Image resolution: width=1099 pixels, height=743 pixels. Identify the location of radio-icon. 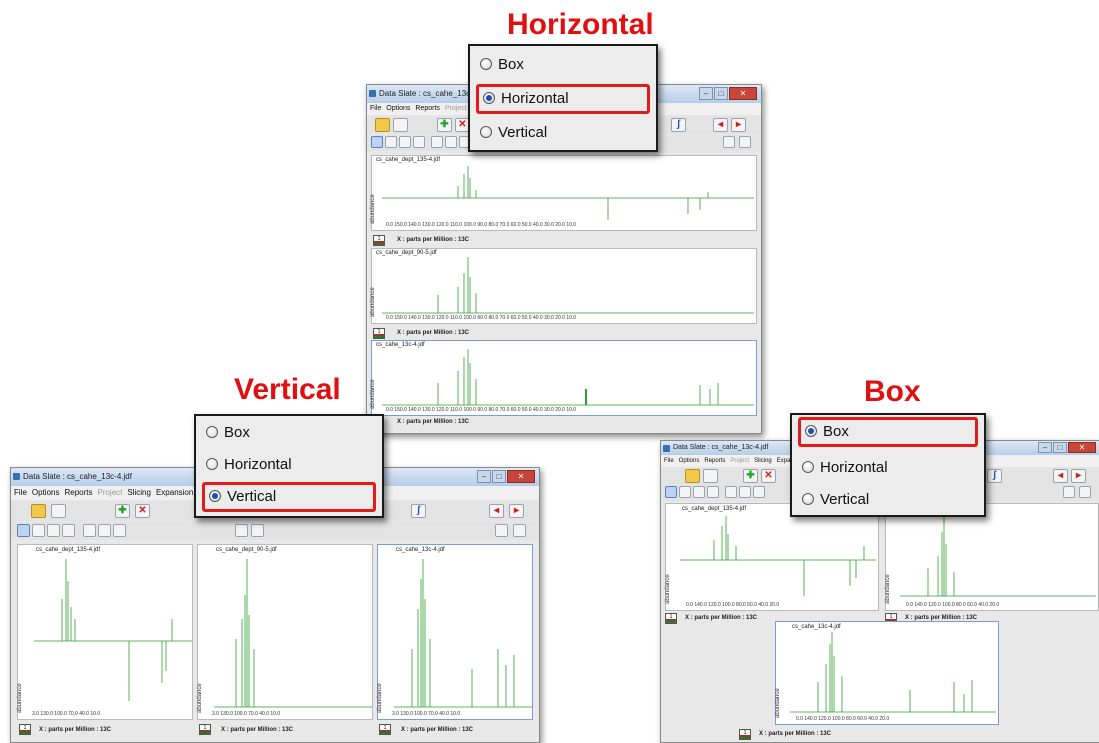
(486, 64).